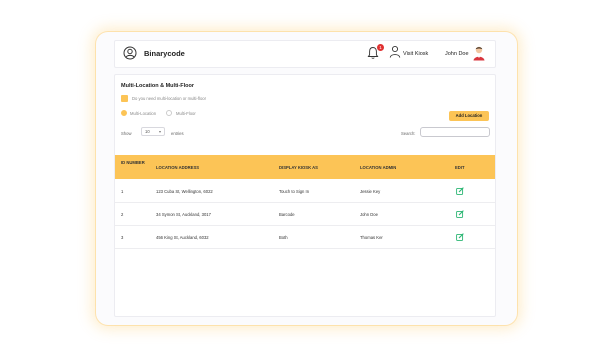  I want to click on column-header-edit: EDIT, so click(460, 167).